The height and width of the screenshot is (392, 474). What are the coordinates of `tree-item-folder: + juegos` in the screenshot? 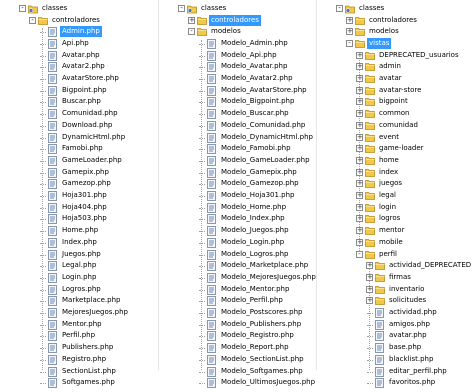 It's located at (395, 183).